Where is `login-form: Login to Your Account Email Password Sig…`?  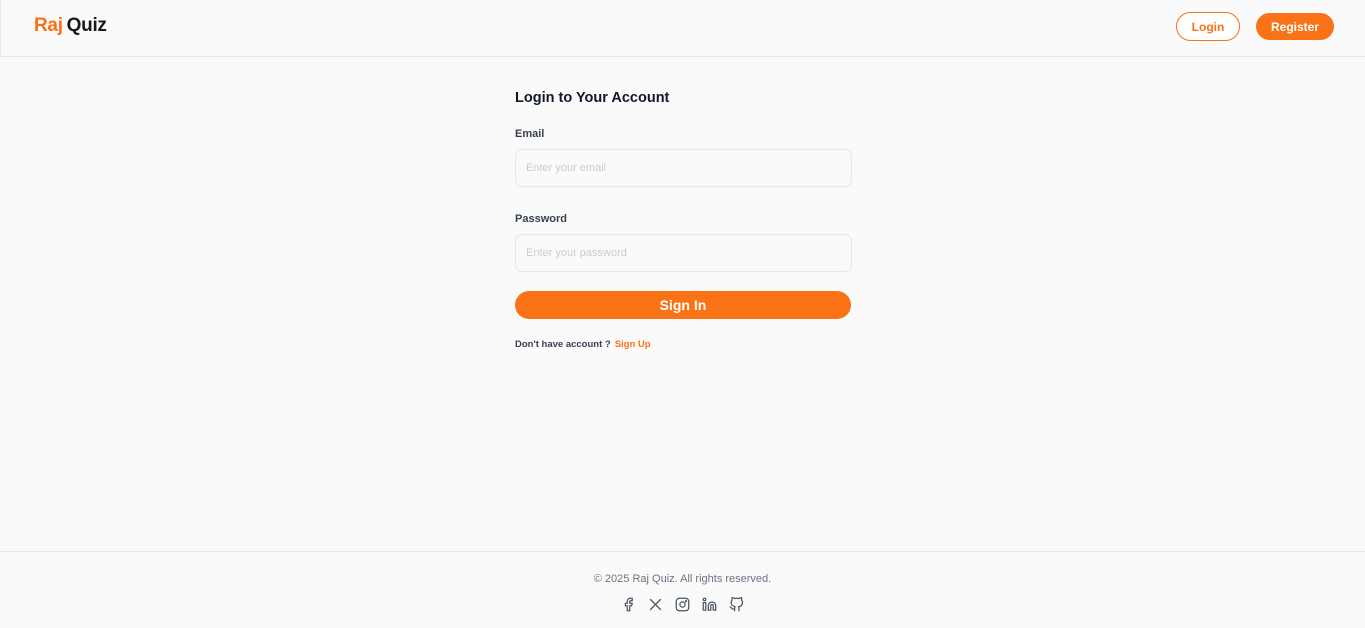
login-form: Login to Your Account Email Password Sig… is located at coordinates (683, 220).